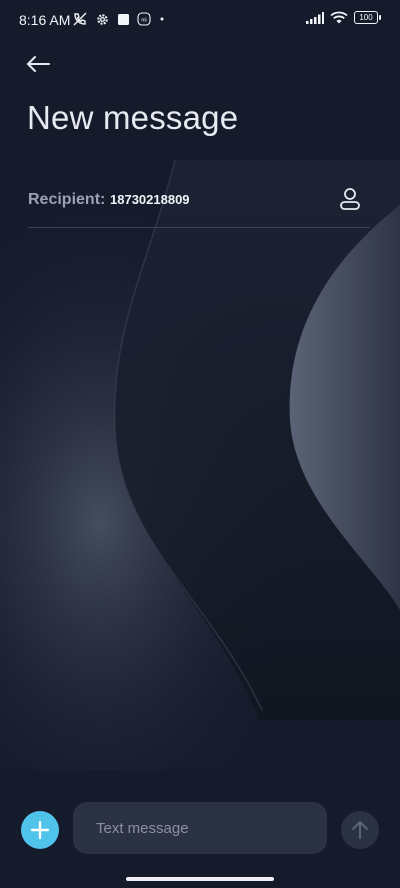  I want to click on contact-picker-button, so click(350, 199).